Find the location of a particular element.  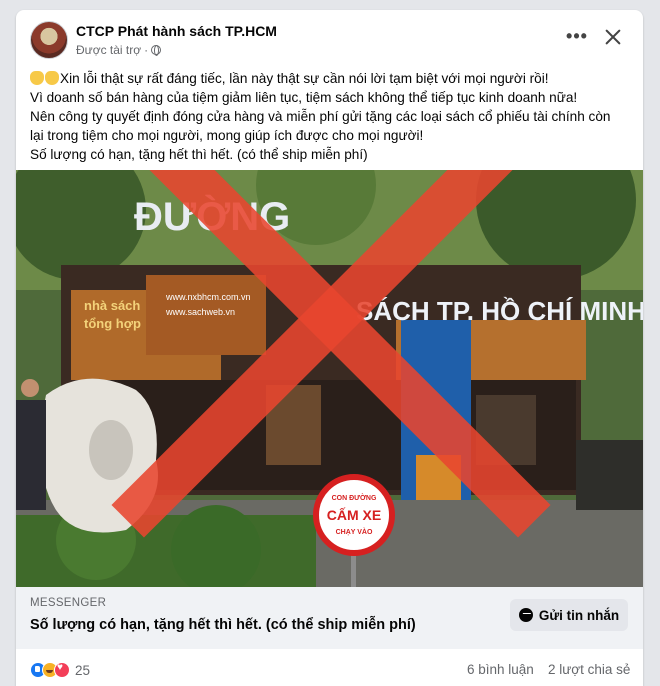

send-message-label: Gửi tin nhắn is located at coordinates (579, 615).